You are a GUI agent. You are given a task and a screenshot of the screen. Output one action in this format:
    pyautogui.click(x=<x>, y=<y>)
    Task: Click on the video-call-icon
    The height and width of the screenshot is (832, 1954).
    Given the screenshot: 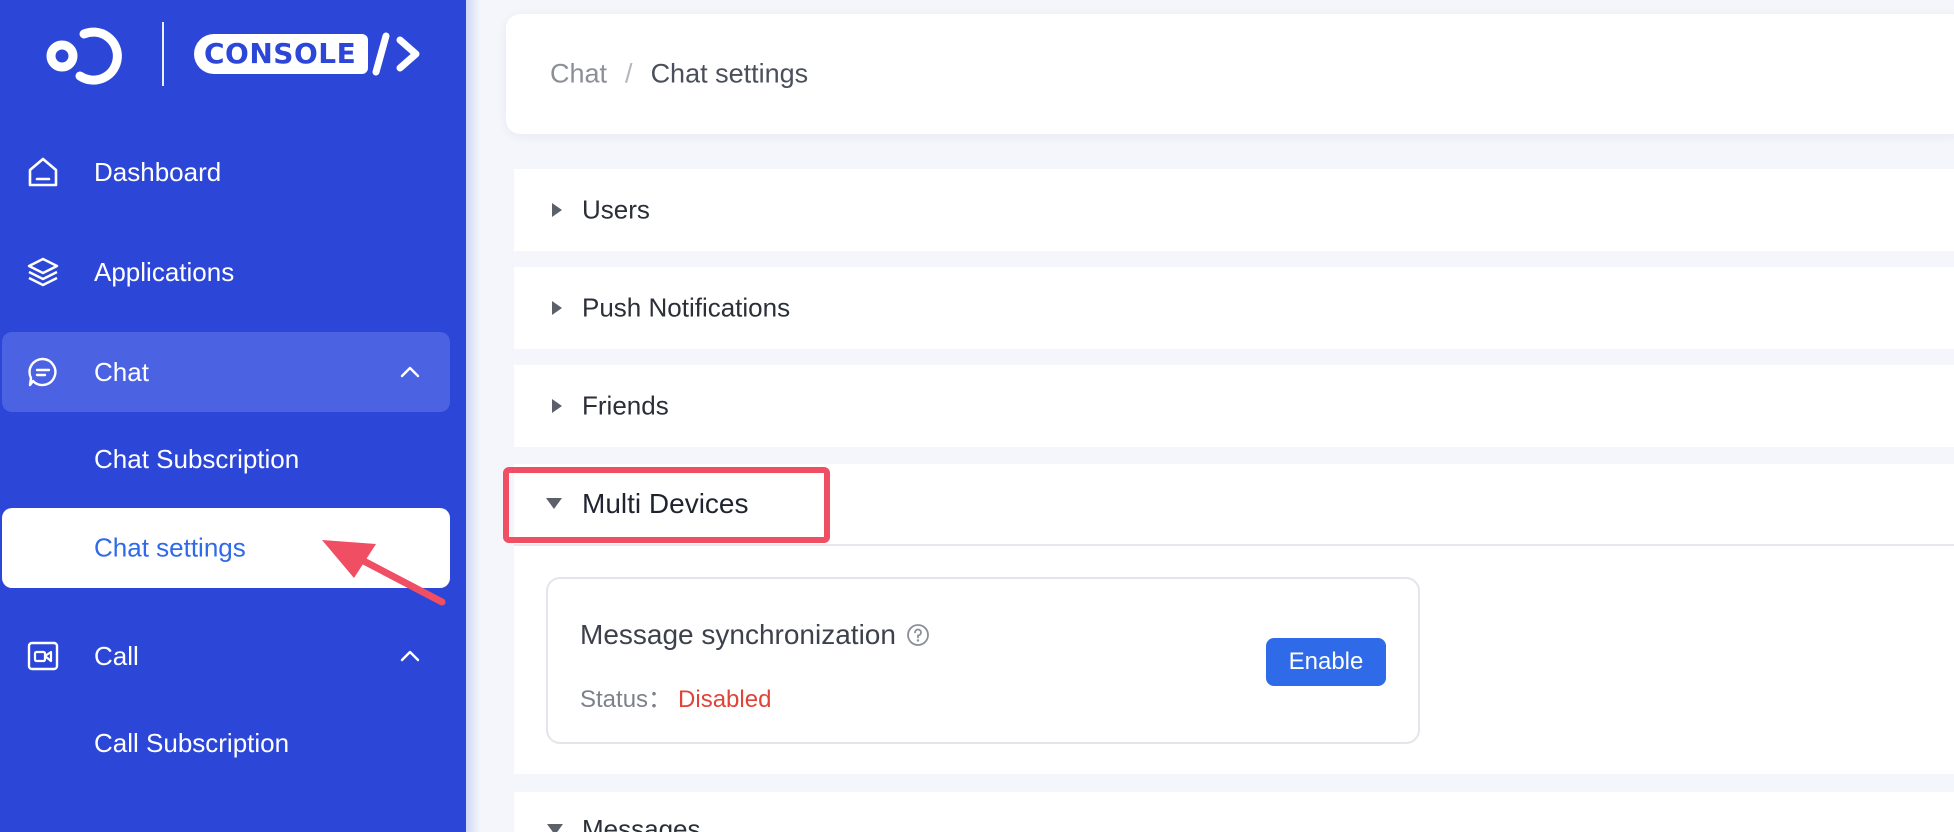 What is the action you would take?
    pyautogui.click(x=43, y=656)
    